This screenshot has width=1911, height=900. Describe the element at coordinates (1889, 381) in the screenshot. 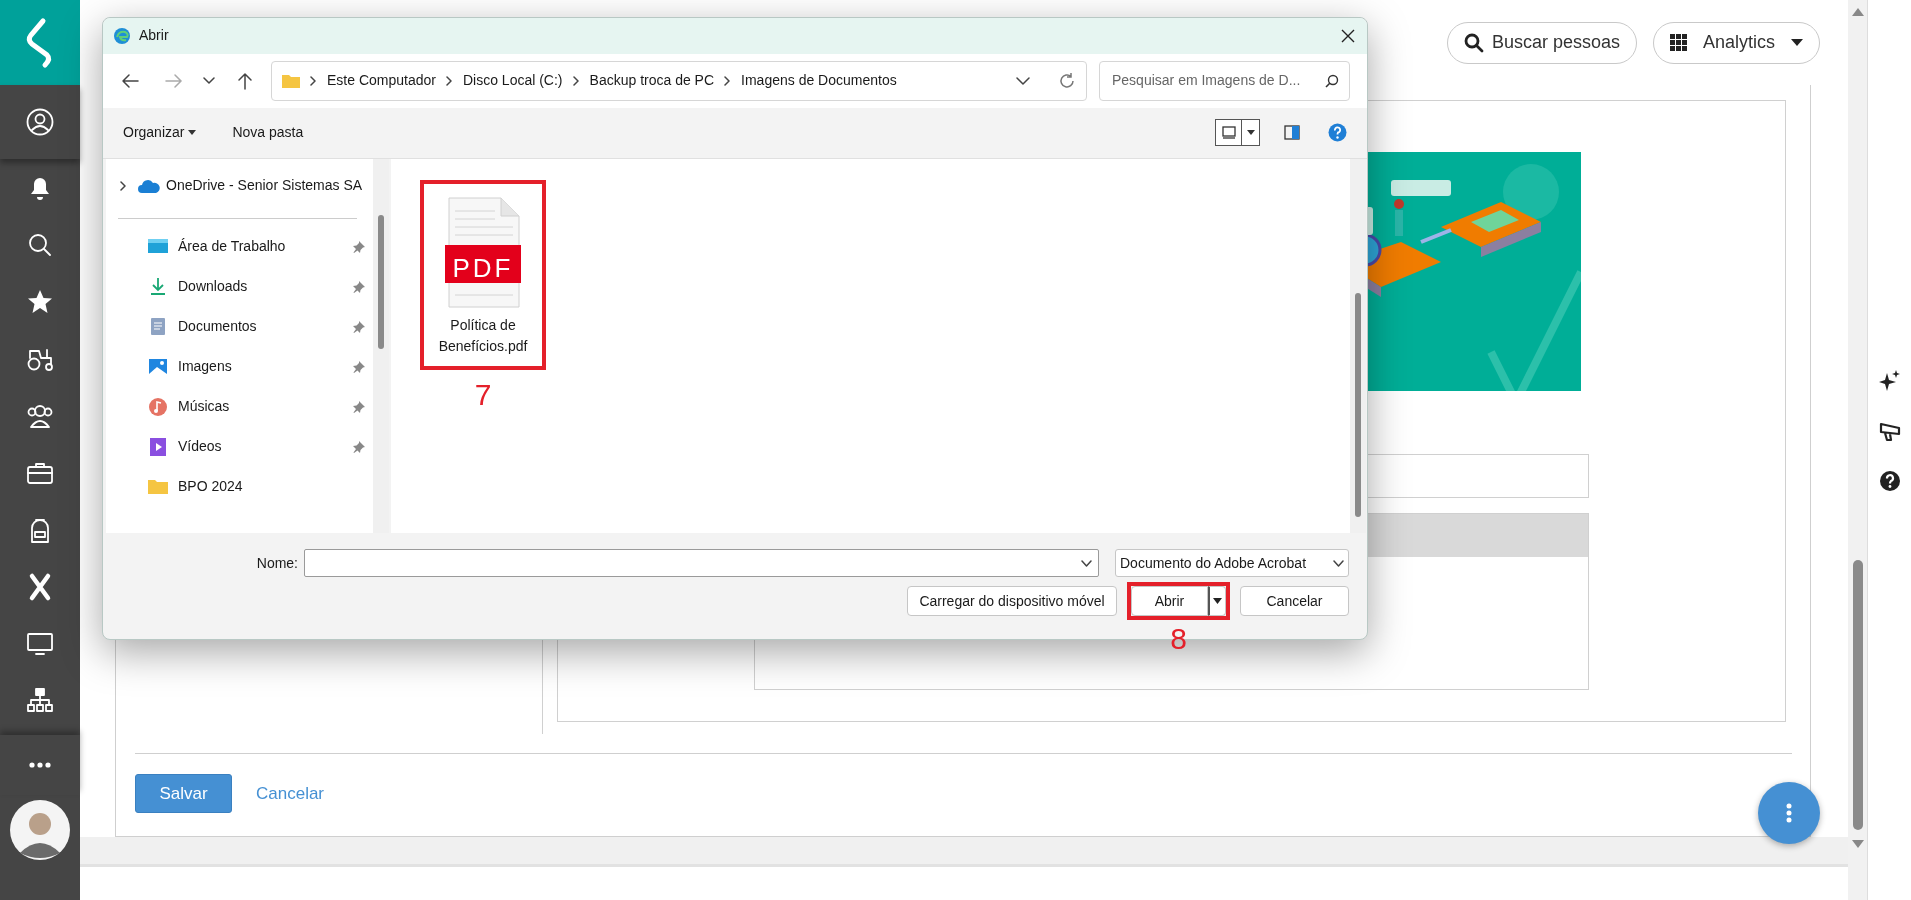

I see `sparkle-icon` at that location.